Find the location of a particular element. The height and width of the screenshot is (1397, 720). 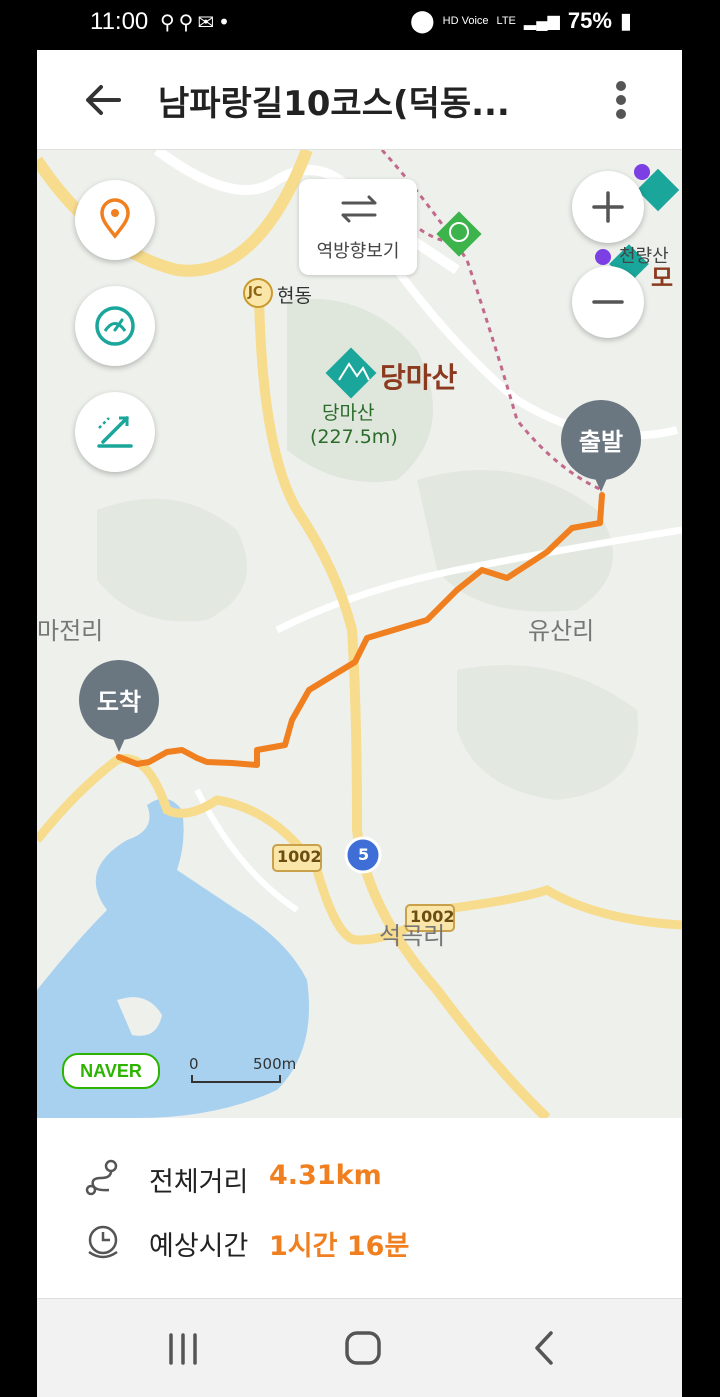

time-row: 예상시간 1시간 16분 is located at coordinates (359, 1241).